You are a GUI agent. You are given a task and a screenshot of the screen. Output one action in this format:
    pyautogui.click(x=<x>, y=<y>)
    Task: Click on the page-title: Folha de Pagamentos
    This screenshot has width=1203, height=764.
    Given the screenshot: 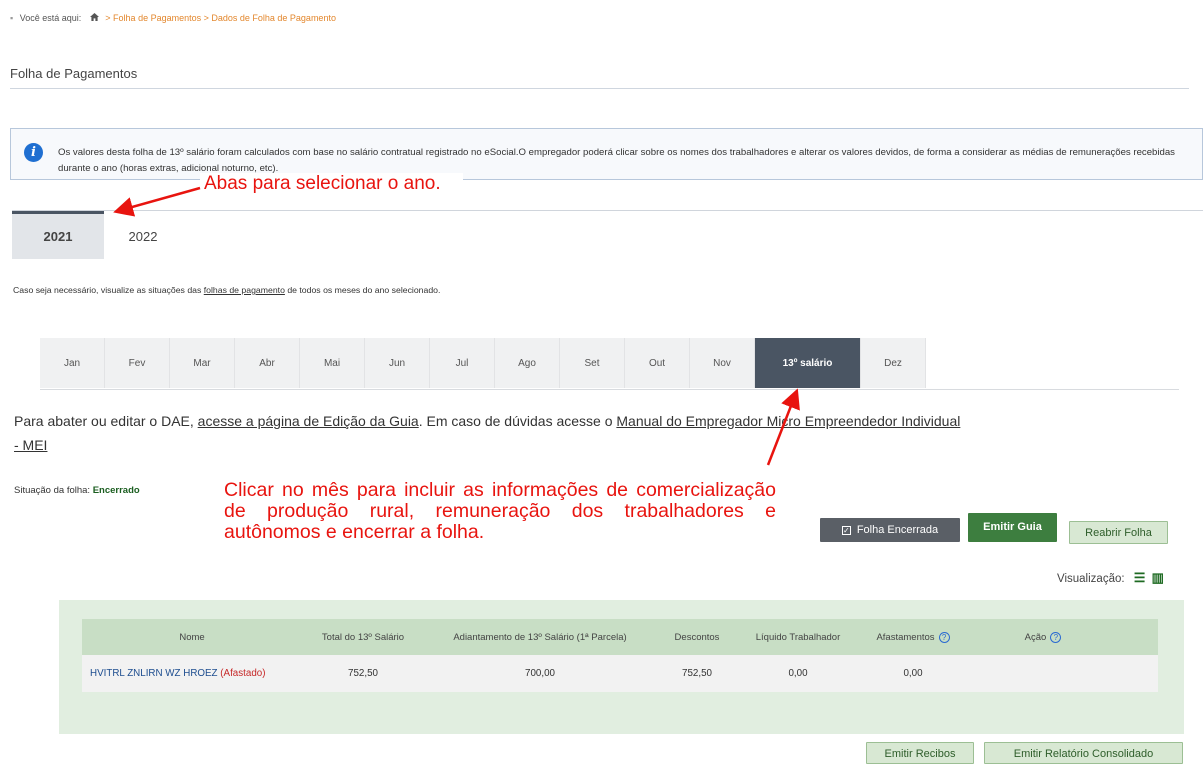 What is the action you would take?
    pyautogui.click(x=74, y=73)
    